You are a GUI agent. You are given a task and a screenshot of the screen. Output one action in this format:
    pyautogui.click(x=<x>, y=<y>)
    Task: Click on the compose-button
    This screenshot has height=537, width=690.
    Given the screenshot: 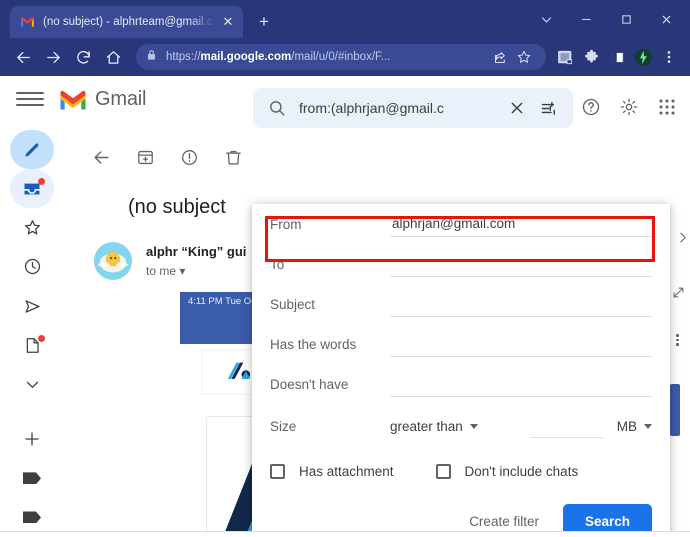 What is the action you would take?
    pyautogui.click(x=32, y=150)
    